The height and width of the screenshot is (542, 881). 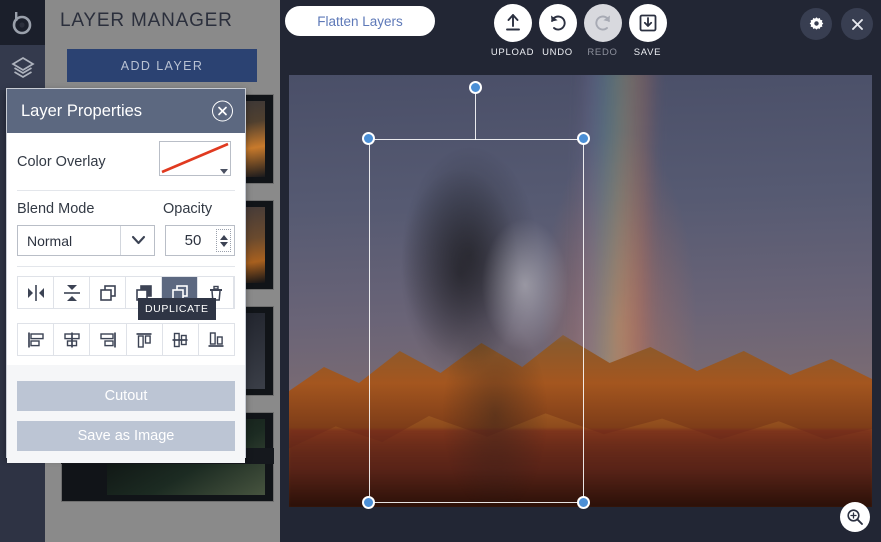 I want to click on blend-mode-label: Blend Mode, so click(x=56, y=209).